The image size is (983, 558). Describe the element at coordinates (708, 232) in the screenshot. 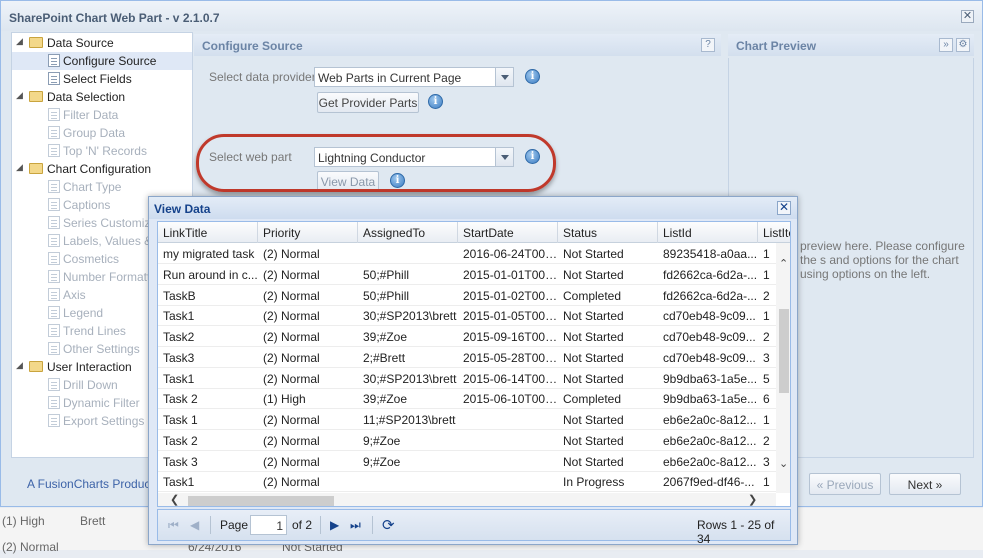

I see `column-header: ListId` at that location.